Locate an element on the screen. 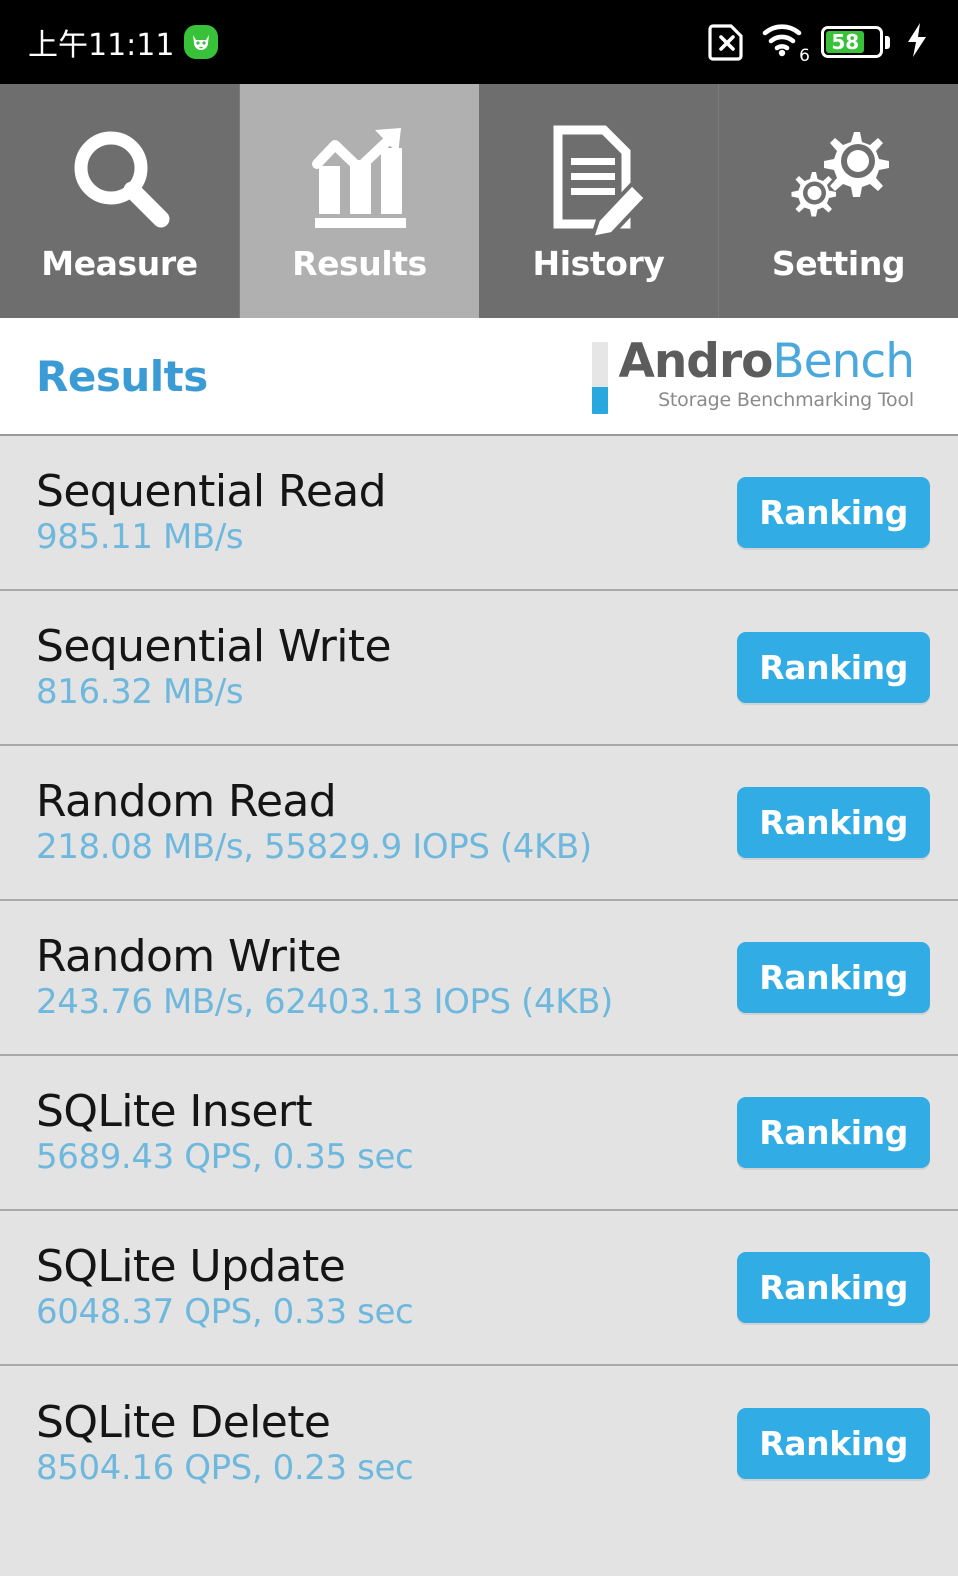 This screenshot has height=1576, width=958. result-row-text: SQLite Update 6048.37 QPS, 0.33 sec is located at coordinates (225, 1286).